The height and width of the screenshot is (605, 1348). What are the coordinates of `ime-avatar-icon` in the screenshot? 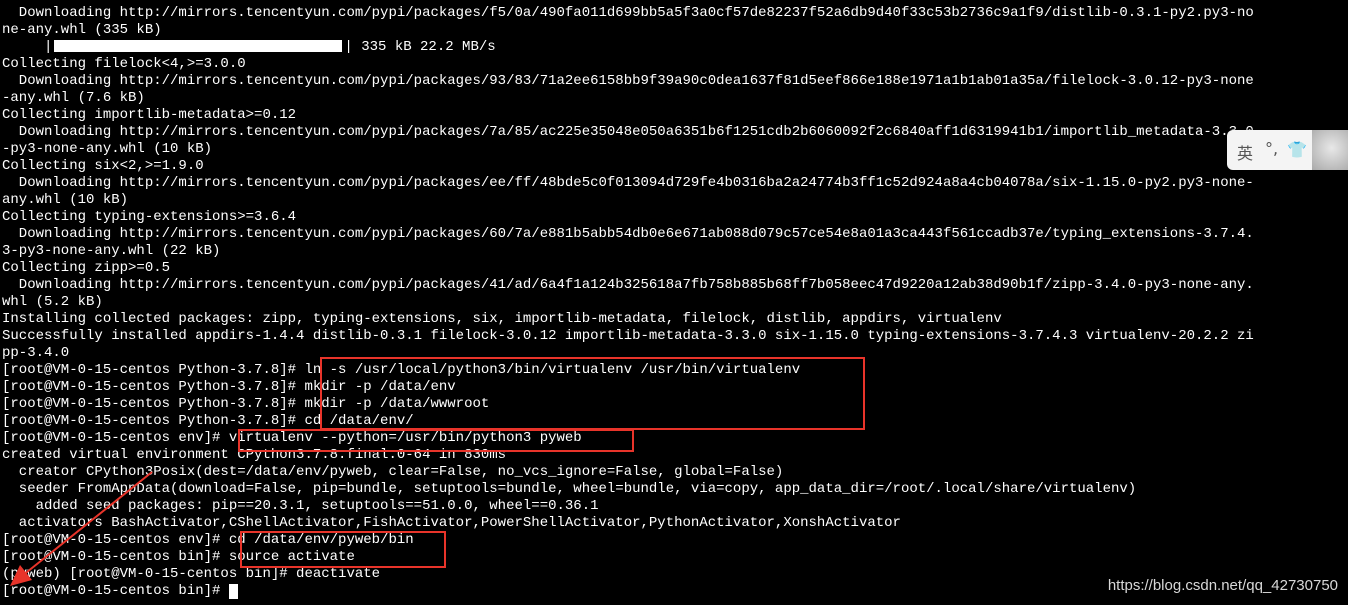 It's located at (1330, 150).